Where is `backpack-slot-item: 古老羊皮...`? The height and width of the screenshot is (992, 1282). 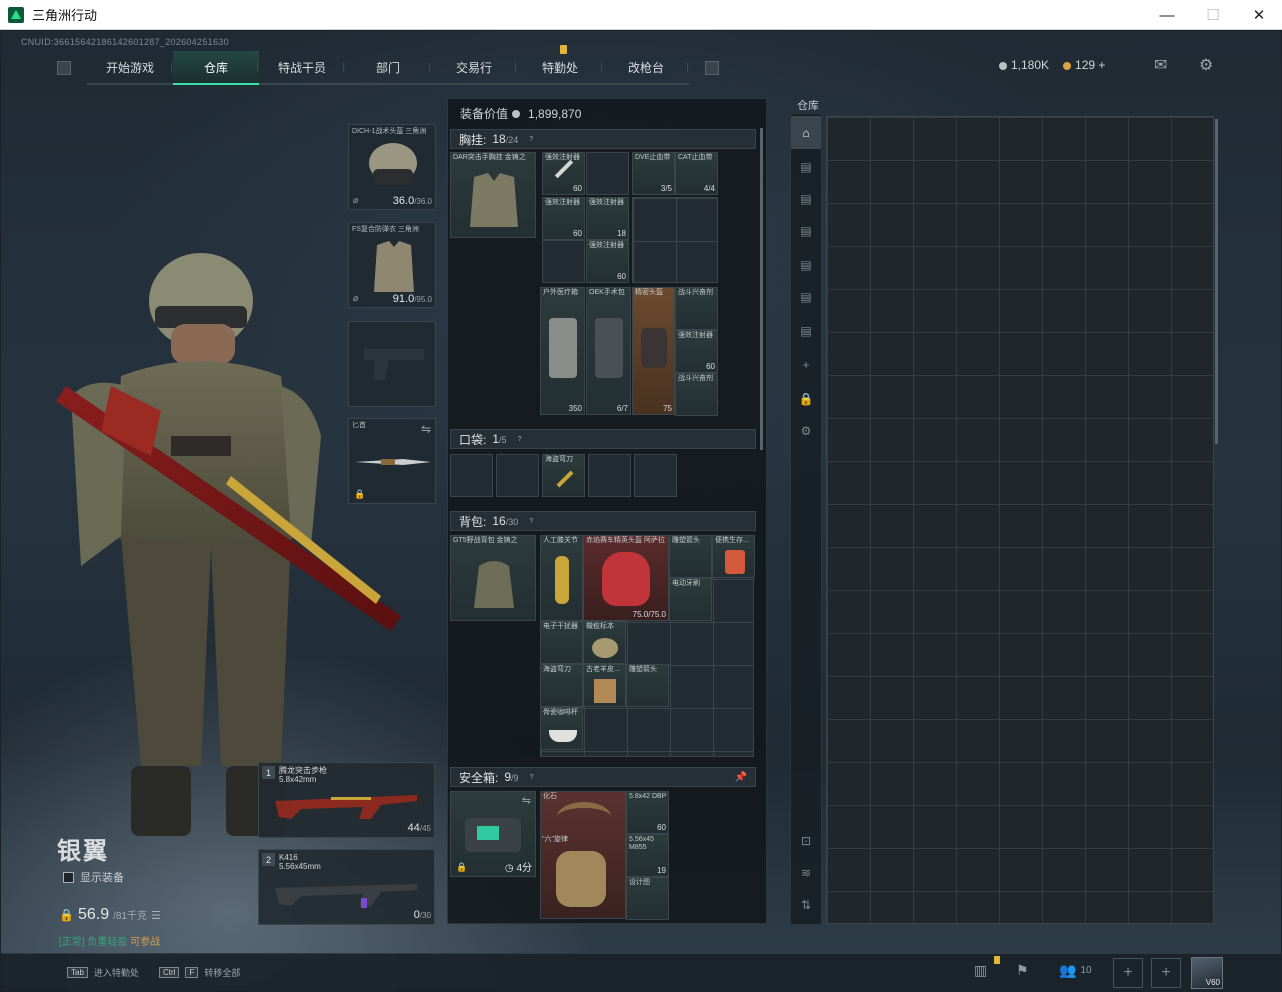
backpack-slot-item: 古老羊皮... is located at coordinates (604, 685).